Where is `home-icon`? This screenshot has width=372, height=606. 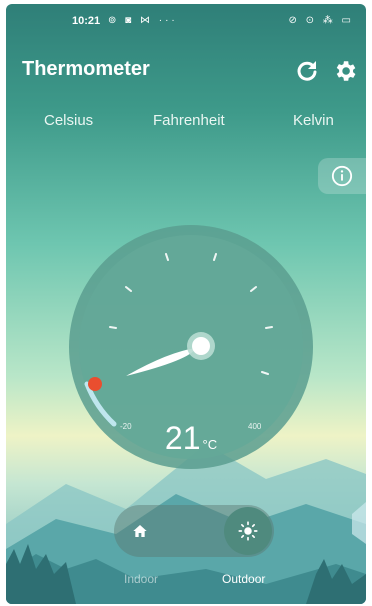
home-icon is located at coordinates (140, 531).